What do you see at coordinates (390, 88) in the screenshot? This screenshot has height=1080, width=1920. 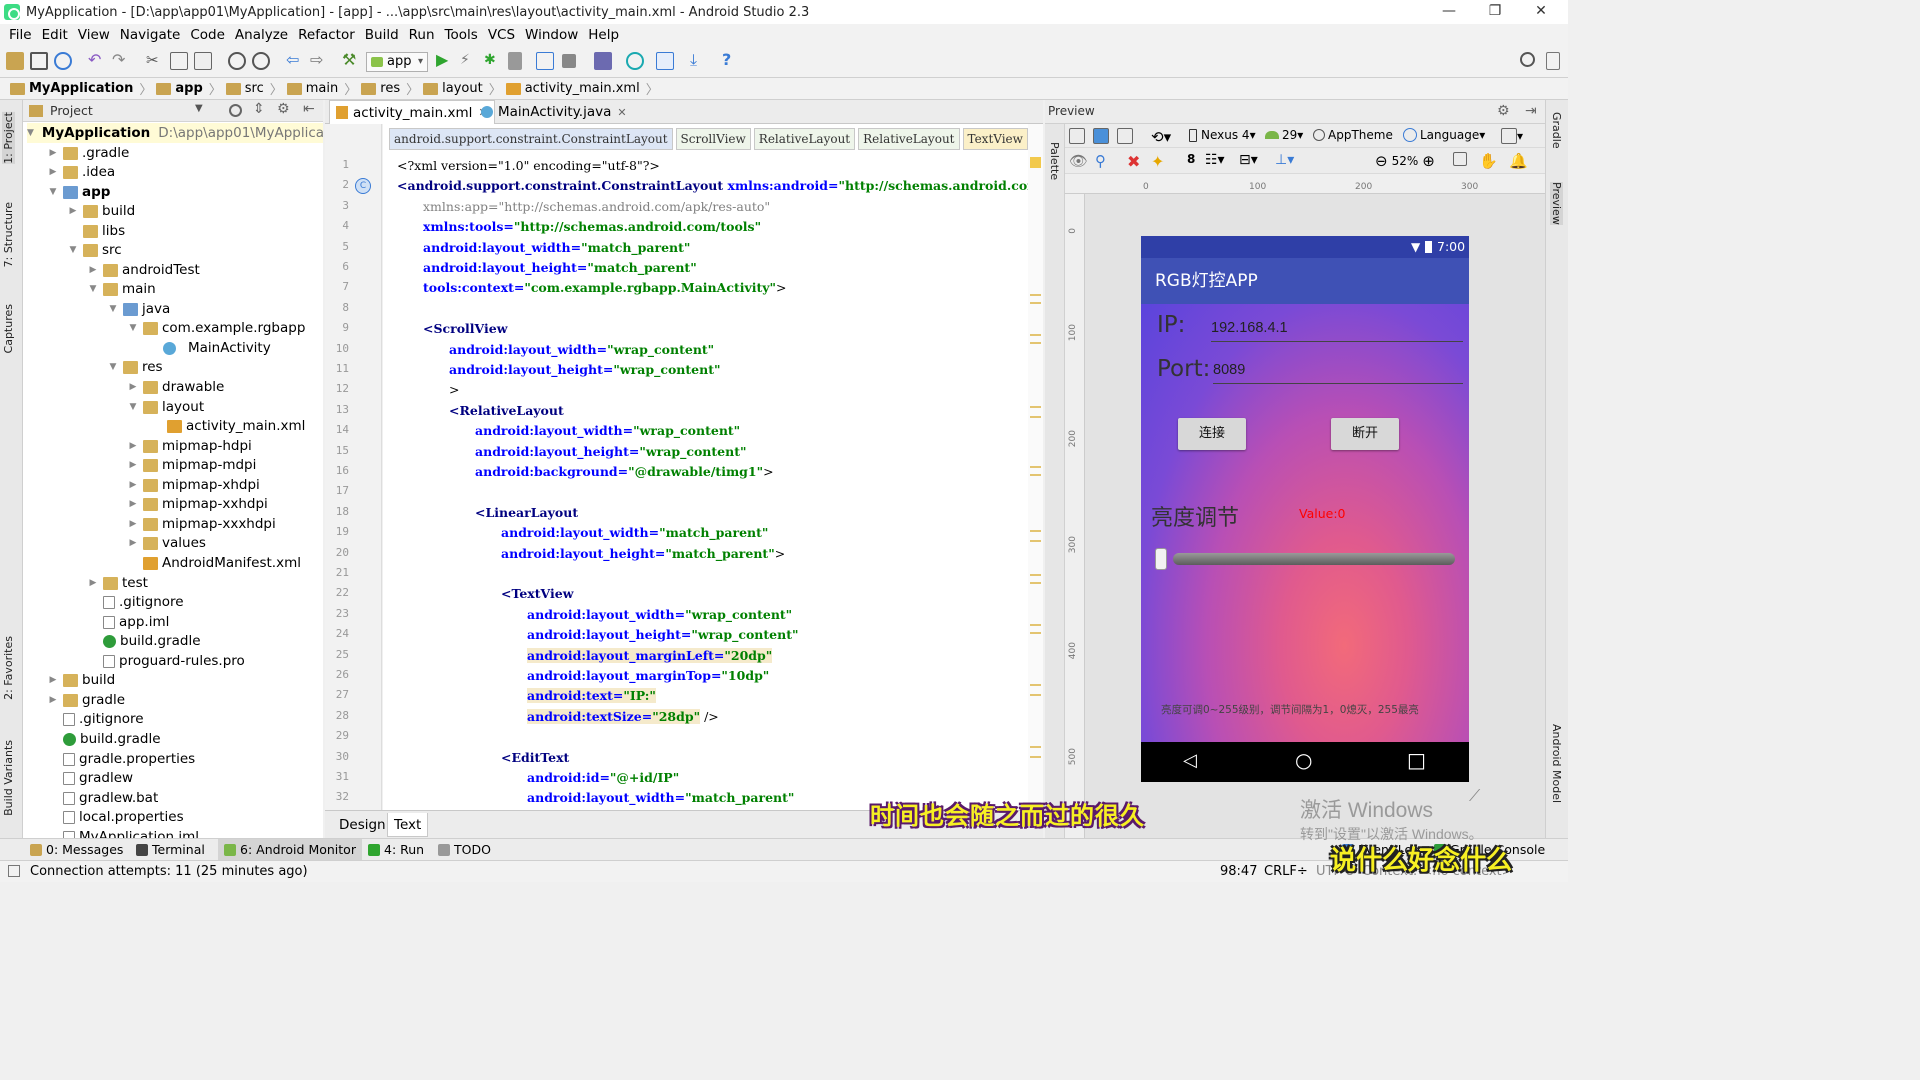 I see `crumb-res: res 〉` at bounding box center [390, 88].